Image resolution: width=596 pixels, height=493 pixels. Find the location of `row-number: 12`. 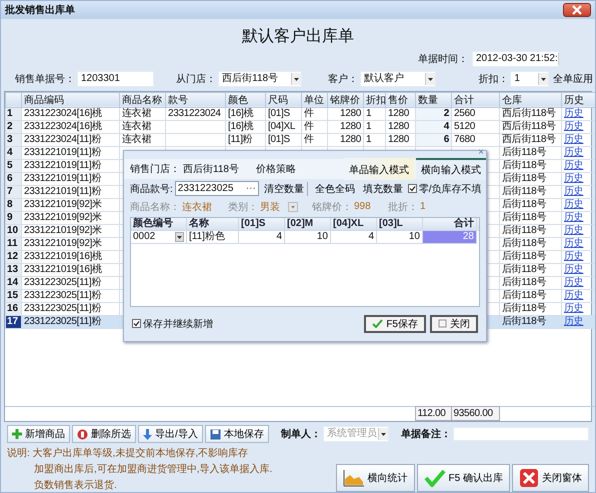

row-number: 12 is located at coordinates (14, 257).